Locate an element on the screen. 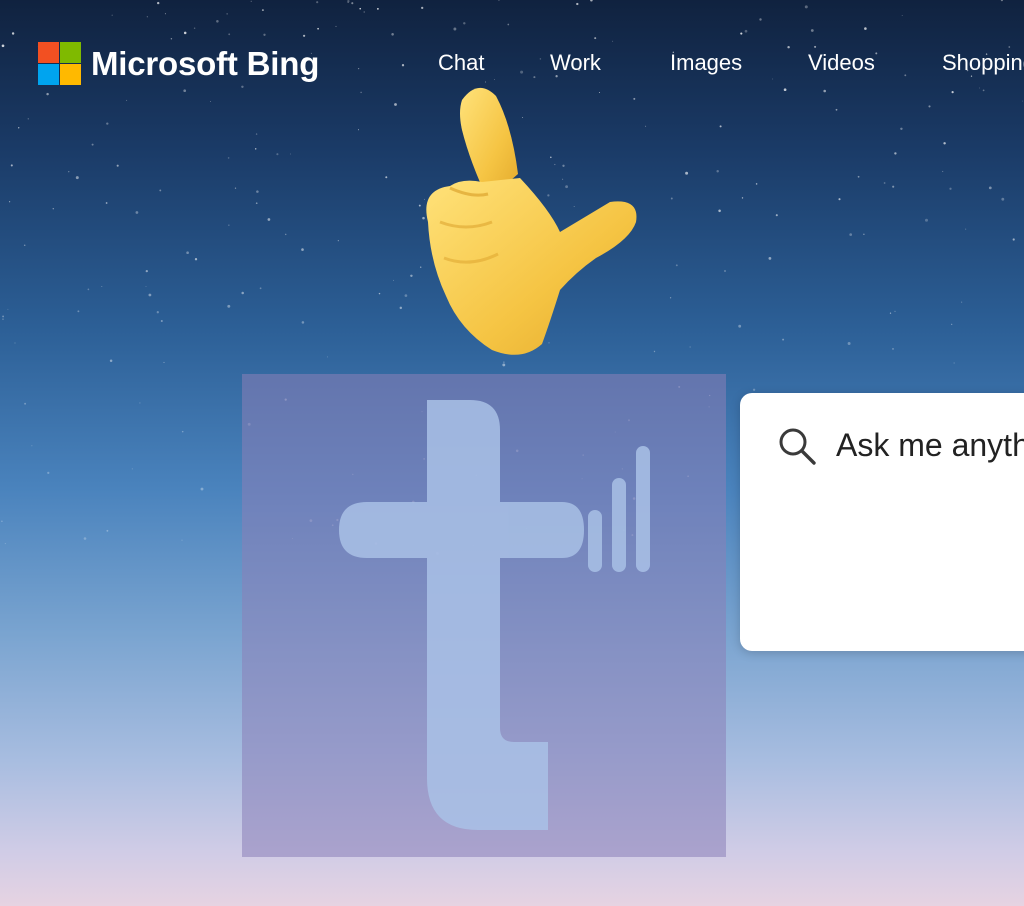  backhand-index-pointing-up-icon is located at coordinates (531, 221).